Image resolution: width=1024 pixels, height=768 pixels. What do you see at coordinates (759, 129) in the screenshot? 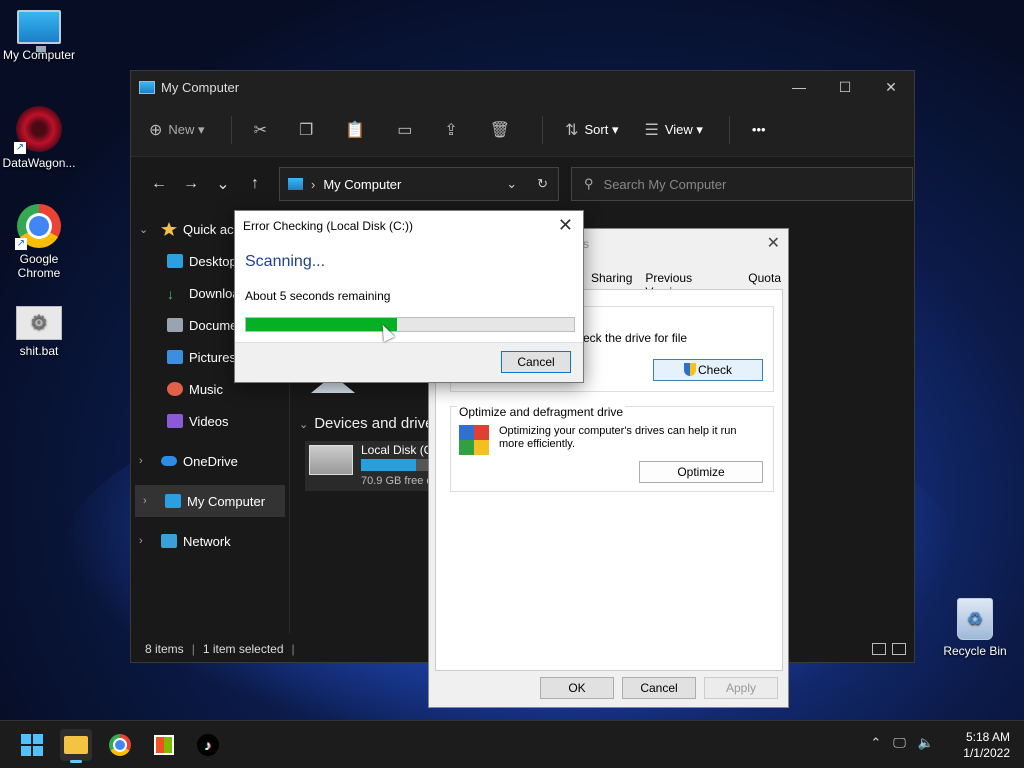
I see `more-options-button: •••` at bounding box center [759, 129].